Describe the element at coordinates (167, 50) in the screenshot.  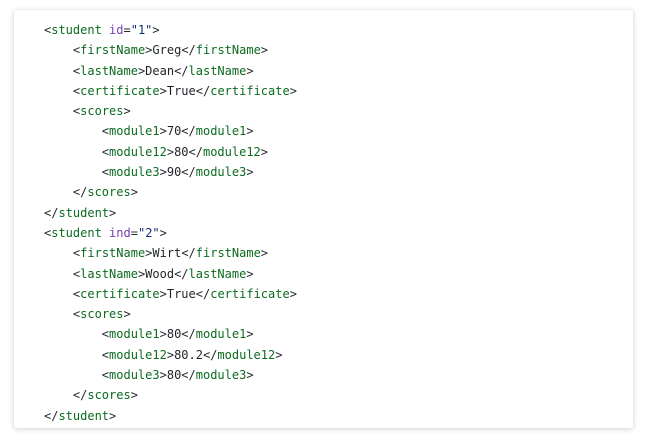
I see `element-text: Greg` at that location.